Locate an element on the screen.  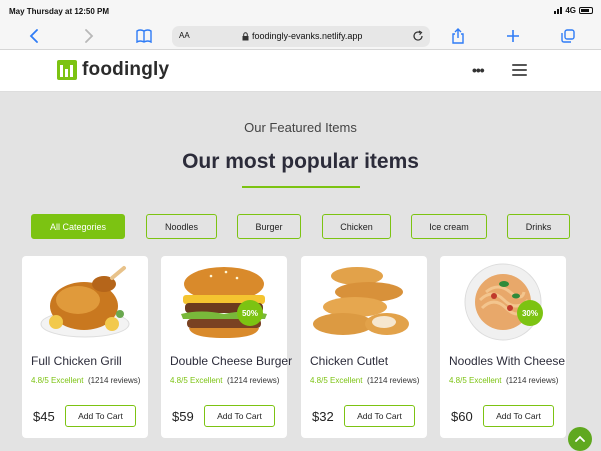
section-subtitle: Our Featured Items is located at coordinates (300, 127).